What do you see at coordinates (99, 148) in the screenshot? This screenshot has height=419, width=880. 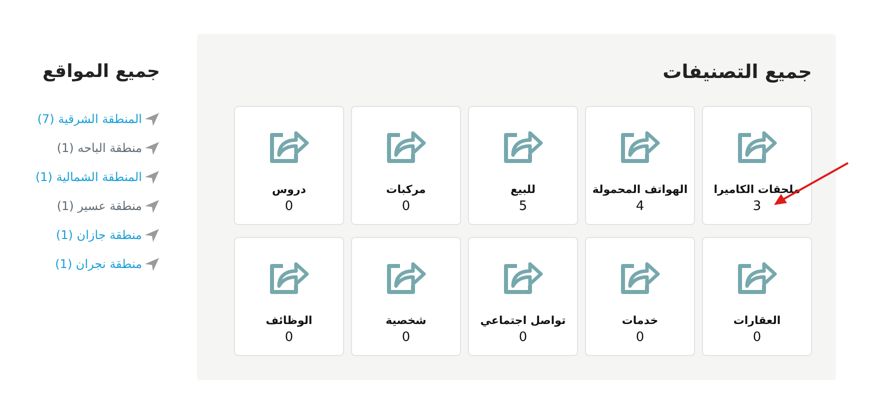 I see `location-link: منطقة الباحه (1)` at bounding box center [99, 148].